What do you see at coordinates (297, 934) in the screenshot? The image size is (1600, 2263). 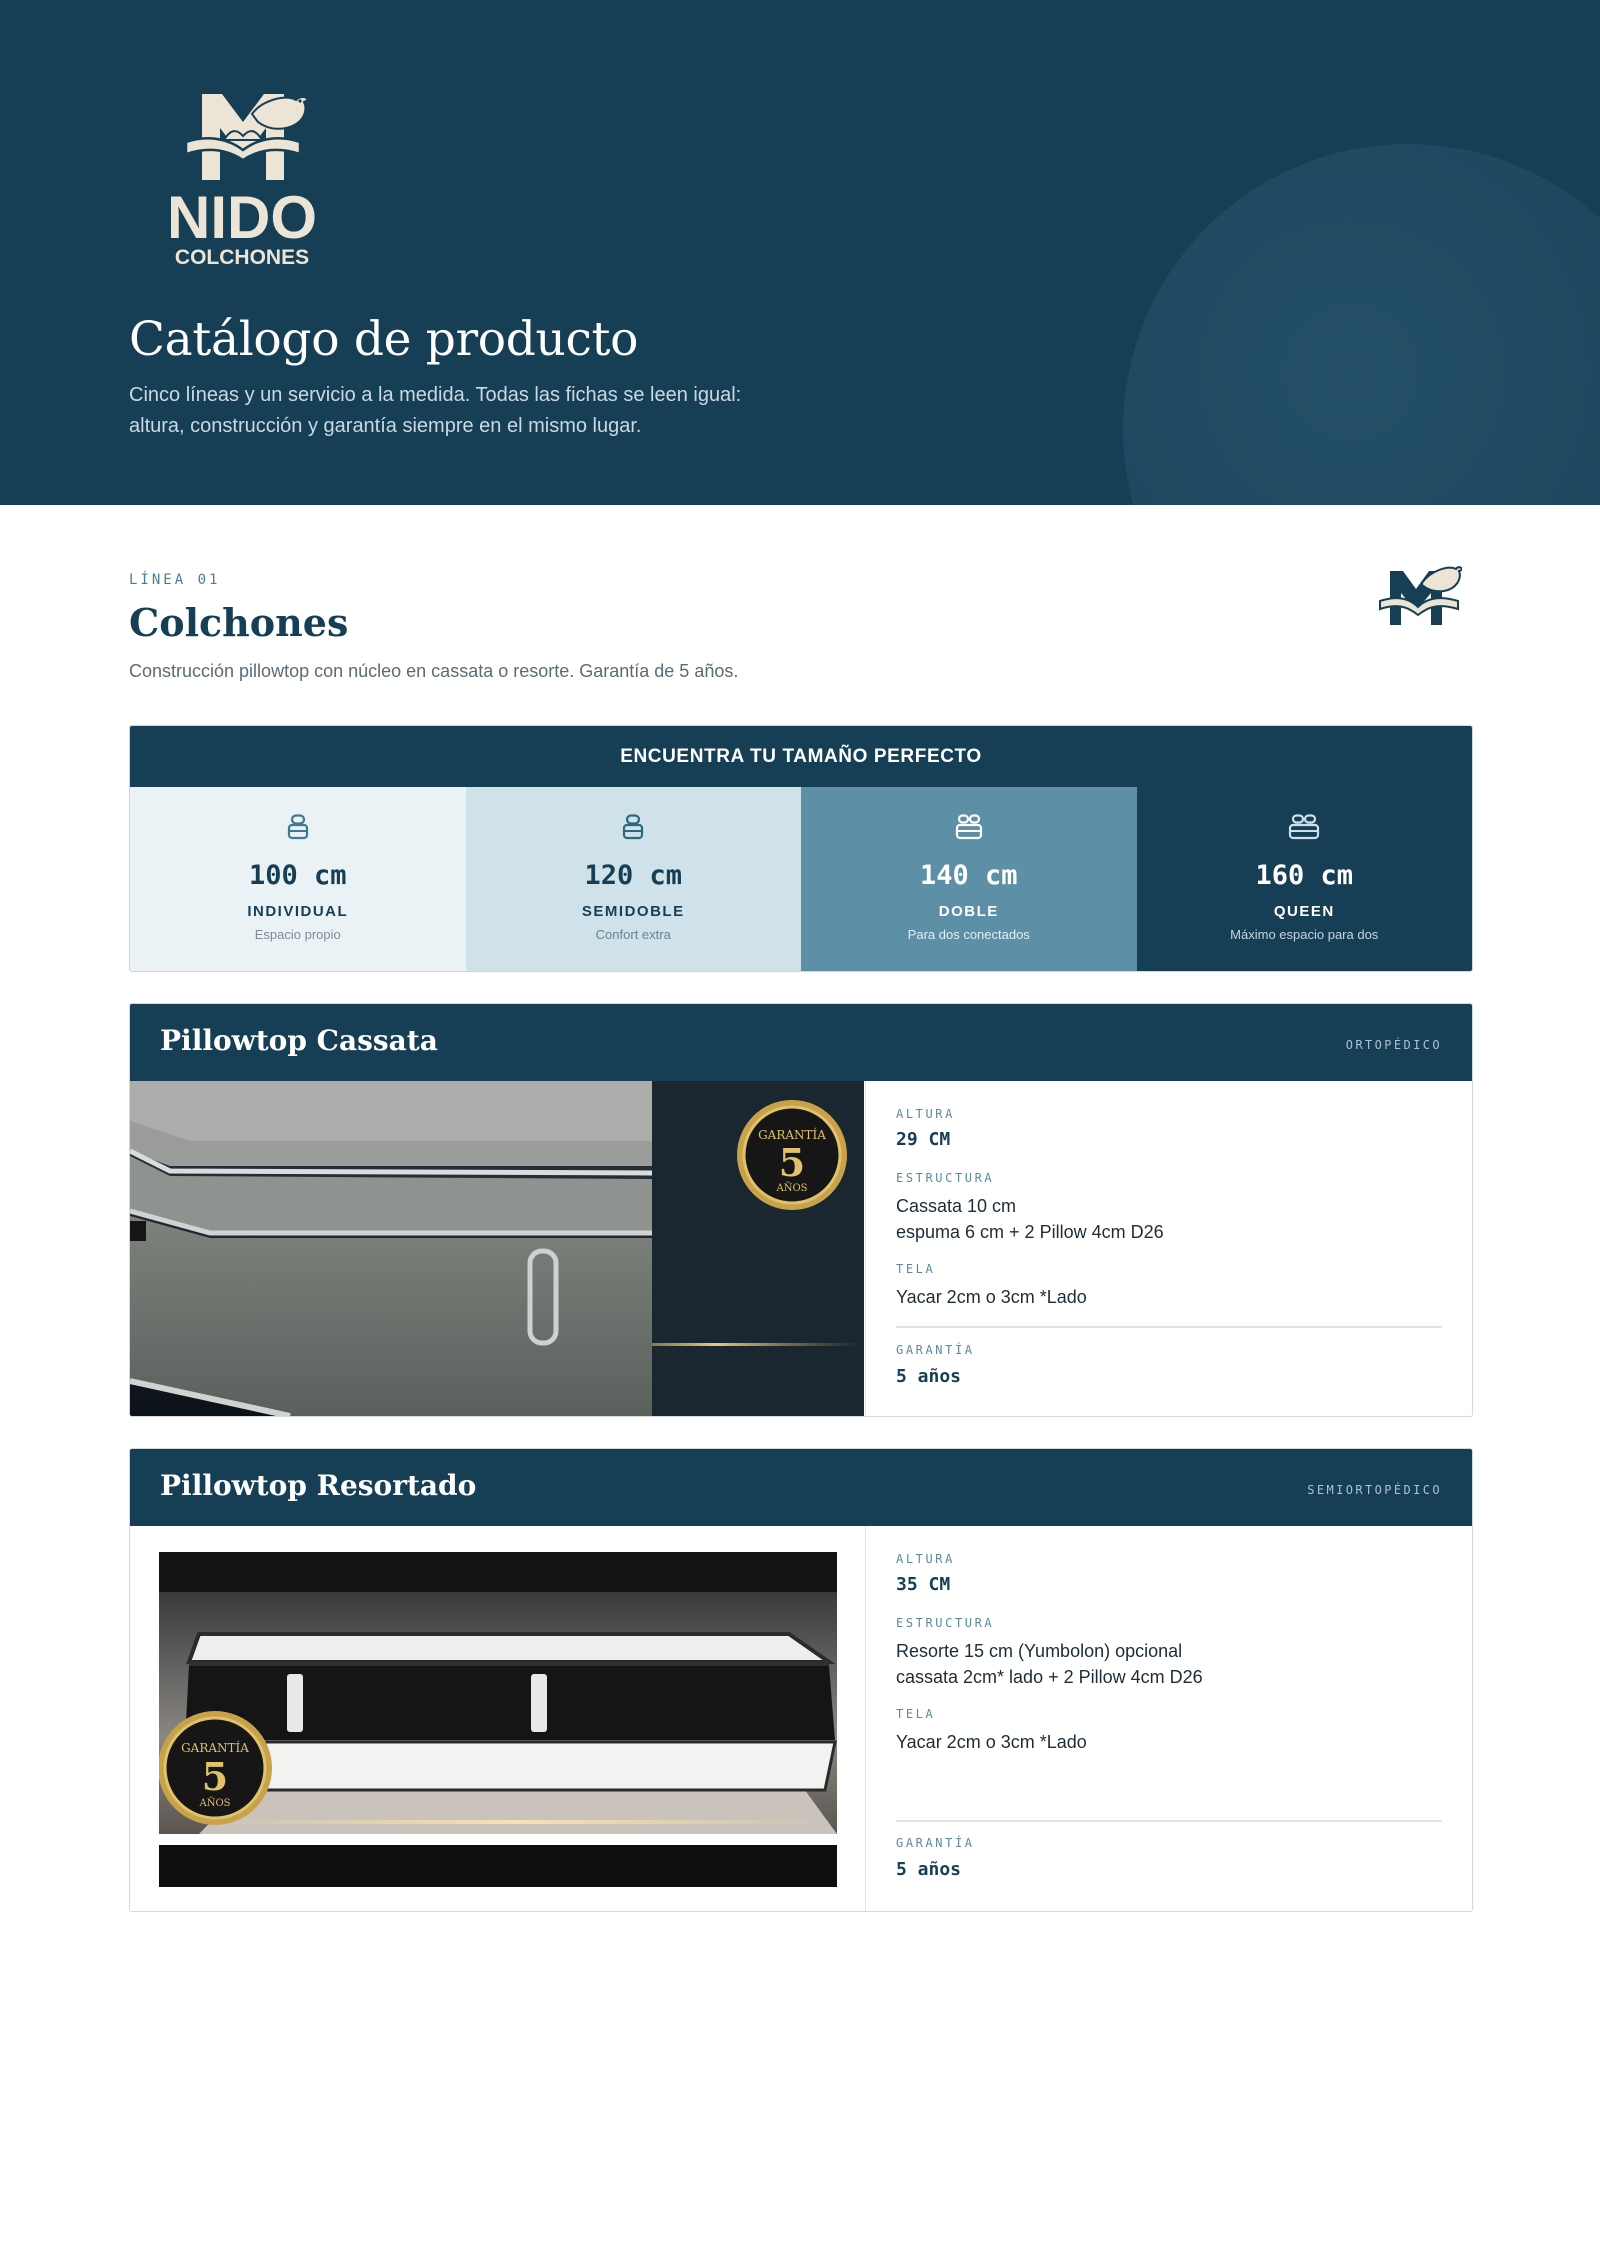 I see `size-description: Espacio propio` at bounding box center [297, 934].